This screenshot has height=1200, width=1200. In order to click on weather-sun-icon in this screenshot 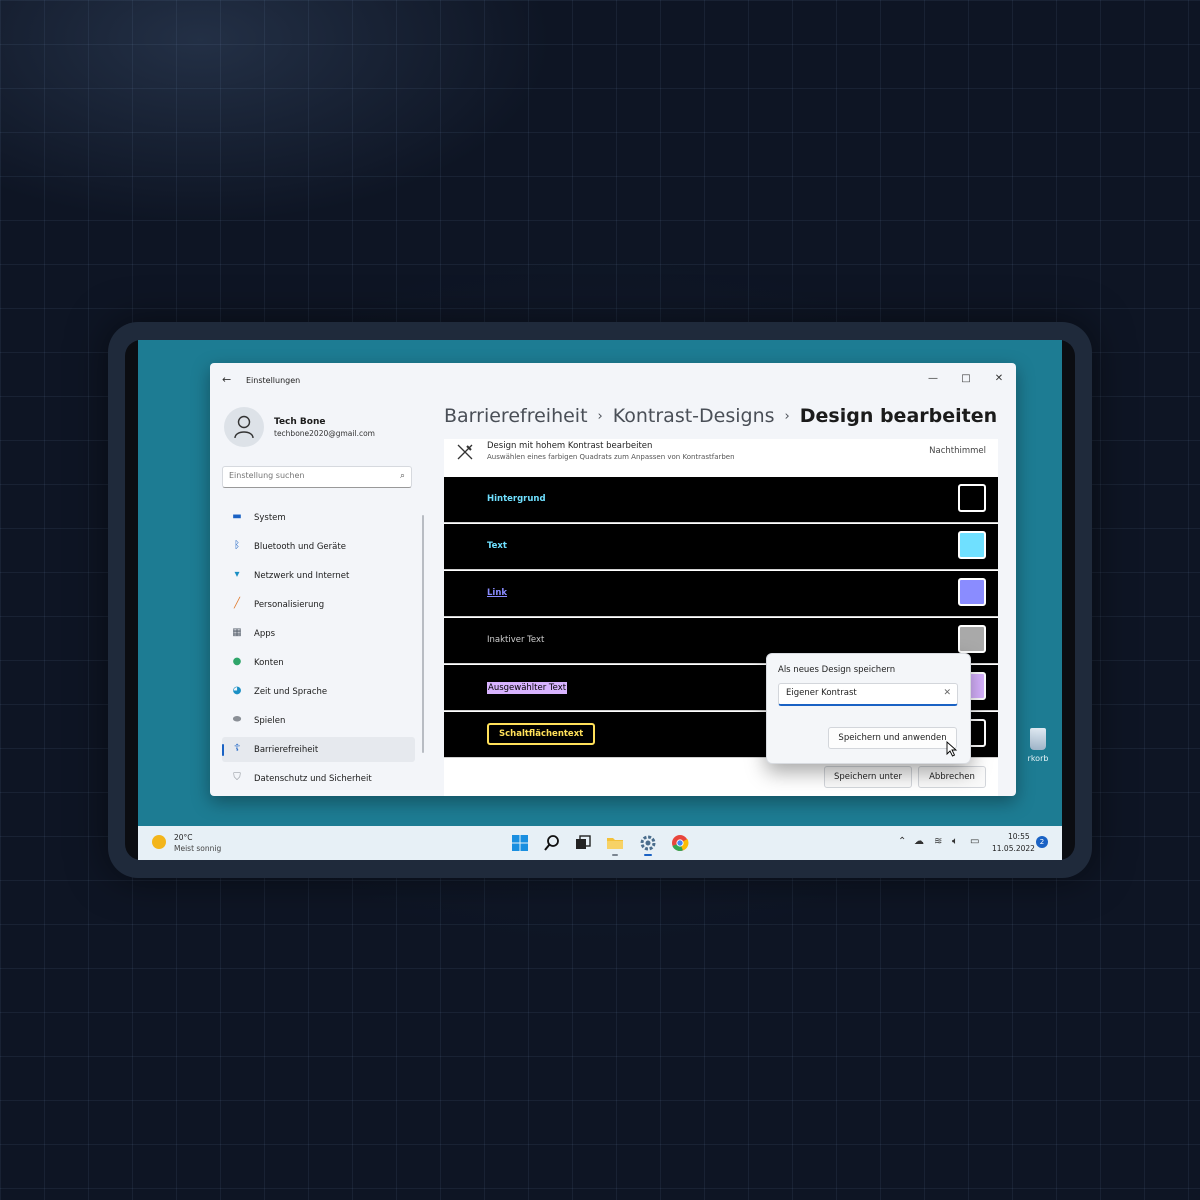, I will do `click(159, 842)`.